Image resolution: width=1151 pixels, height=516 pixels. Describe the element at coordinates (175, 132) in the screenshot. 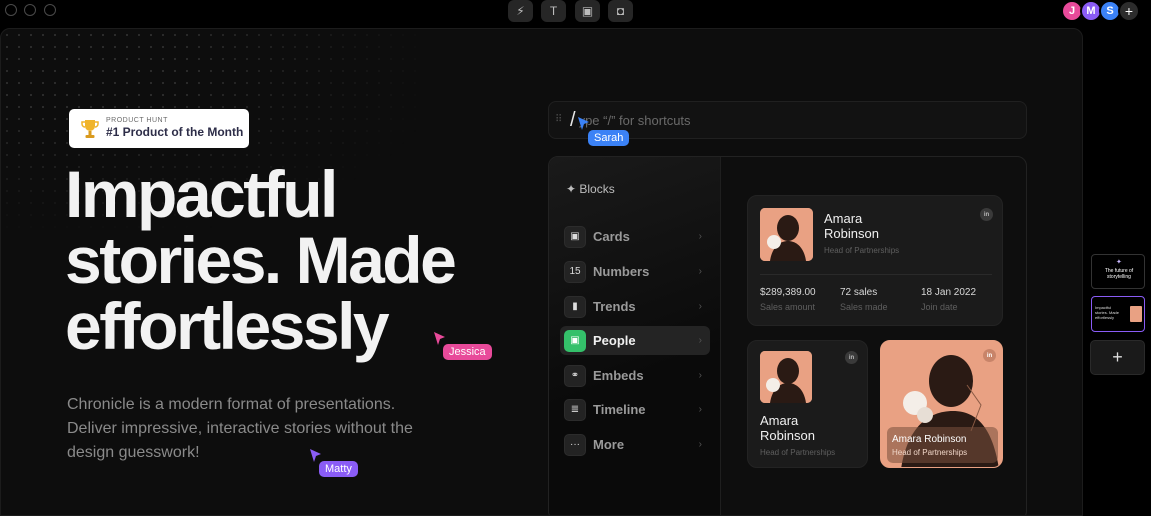

I see `badge-title: #1 Product of the Month` at that location.